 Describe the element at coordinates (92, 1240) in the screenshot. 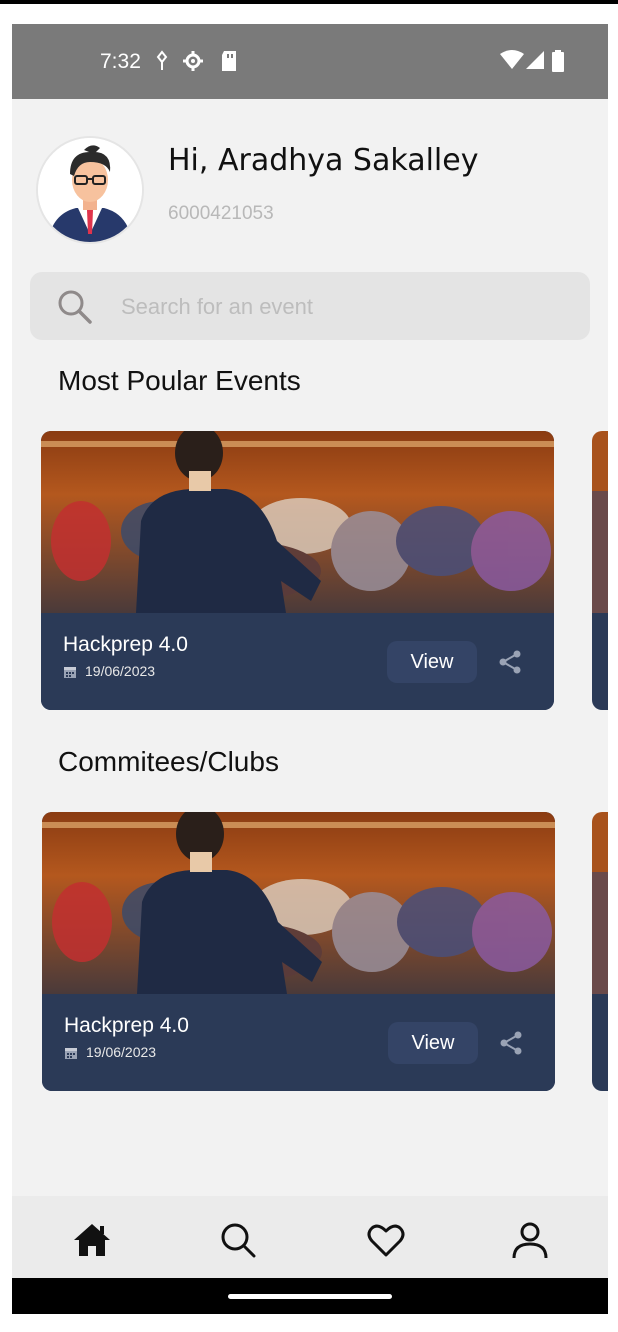

I see `home-icon` at that location.